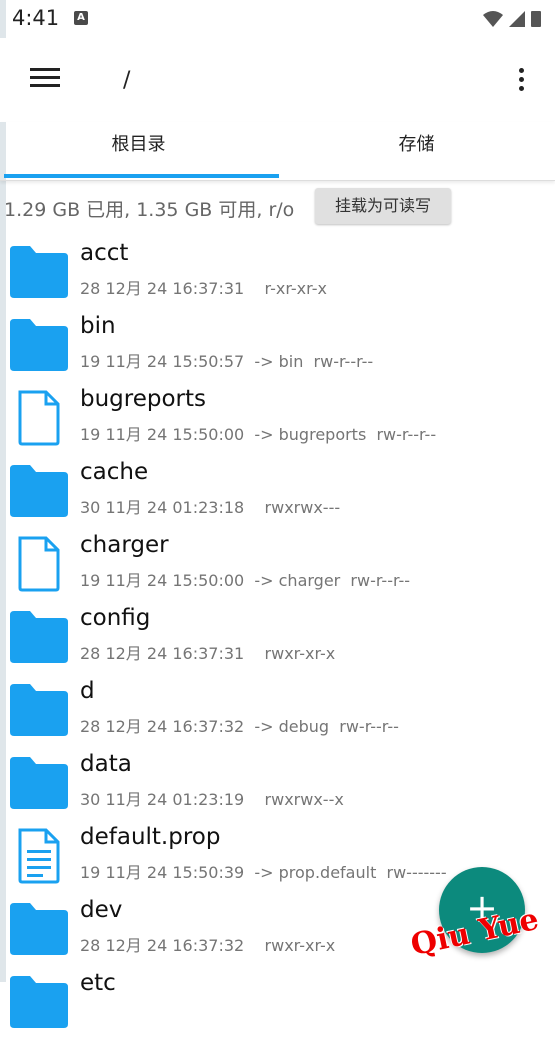  What do you see at coordinates (277, 343) in the screenshot?
I see `file-row-bin: bin 19 11月 24 15:50:57 -> bin rw-r--r--` at bounding box center [277, 343].